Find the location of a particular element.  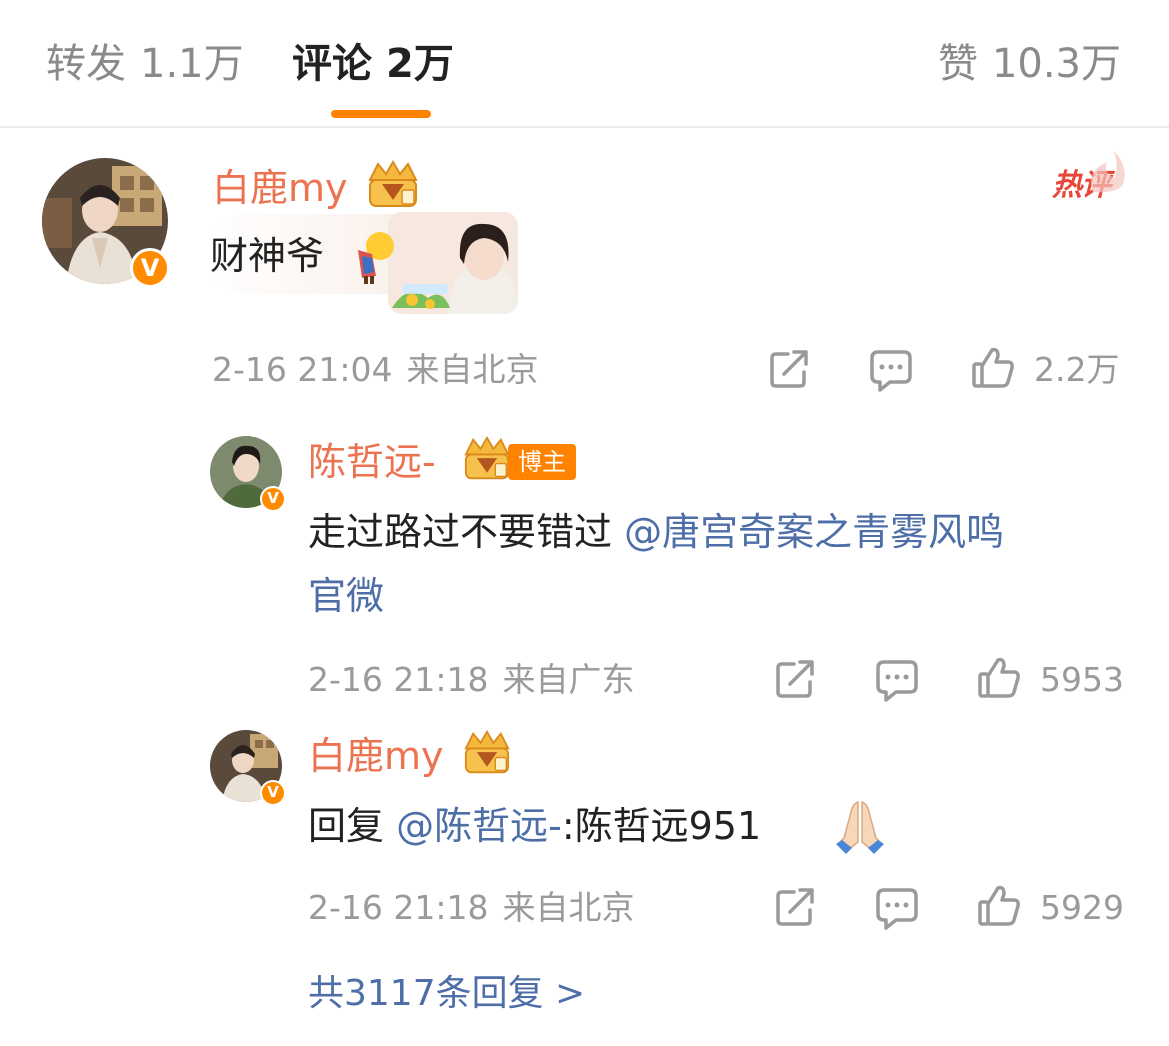

reply-text: 走过路过不要错过 @唐宫奇案之青雾风鸣 is located at coordinates (656, 532).